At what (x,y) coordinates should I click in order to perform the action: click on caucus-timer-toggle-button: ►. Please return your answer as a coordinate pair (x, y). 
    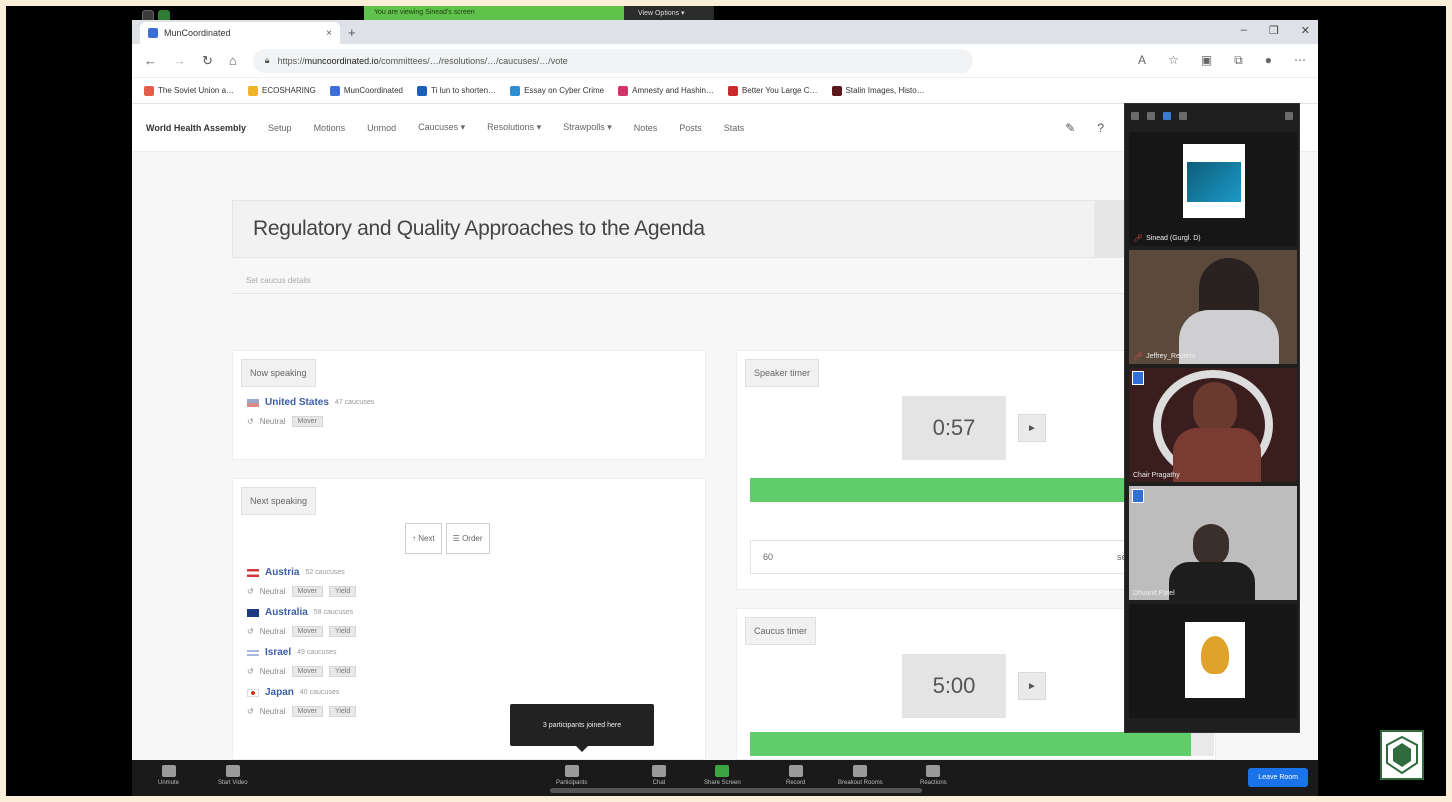
    Looking at the image, I should click on (1032, 686).